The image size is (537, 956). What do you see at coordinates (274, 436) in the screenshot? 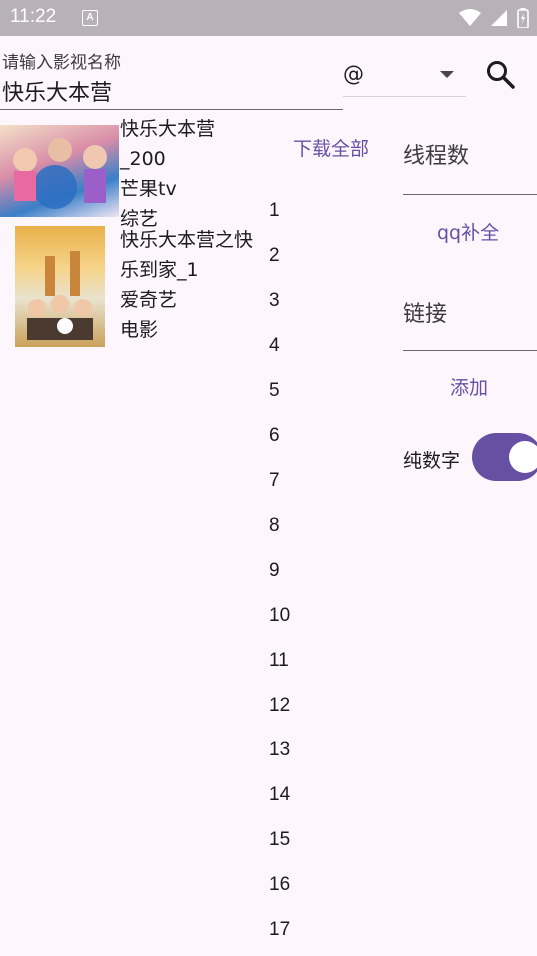
I see `episode-item: 6` at bounding box center [274, 436].